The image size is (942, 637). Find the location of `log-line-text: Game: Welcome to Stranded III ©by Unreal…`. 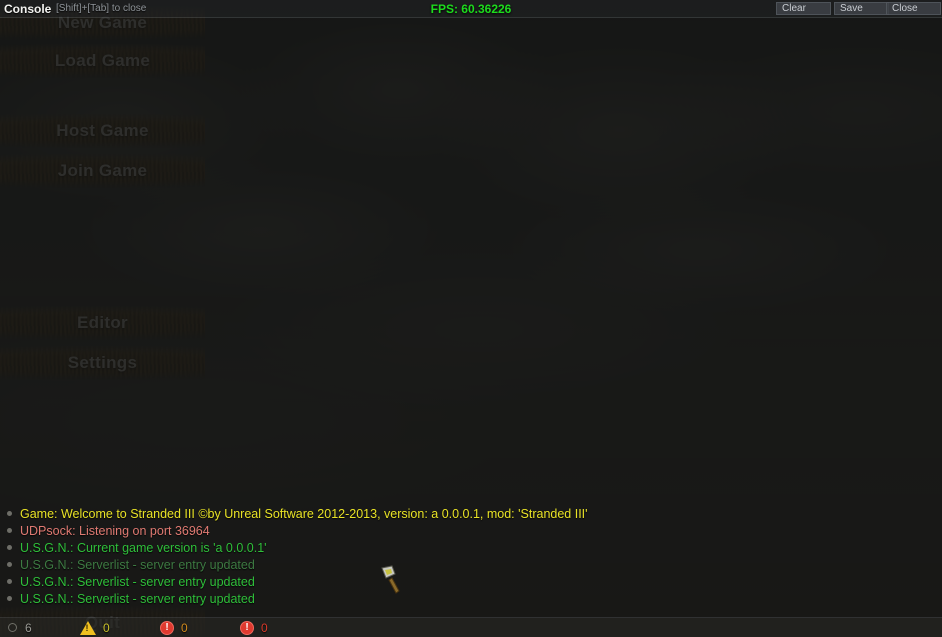

log-line-text: Game: Welcome to Stranded III ©by Unreal… is located at coordinates (304, 513).